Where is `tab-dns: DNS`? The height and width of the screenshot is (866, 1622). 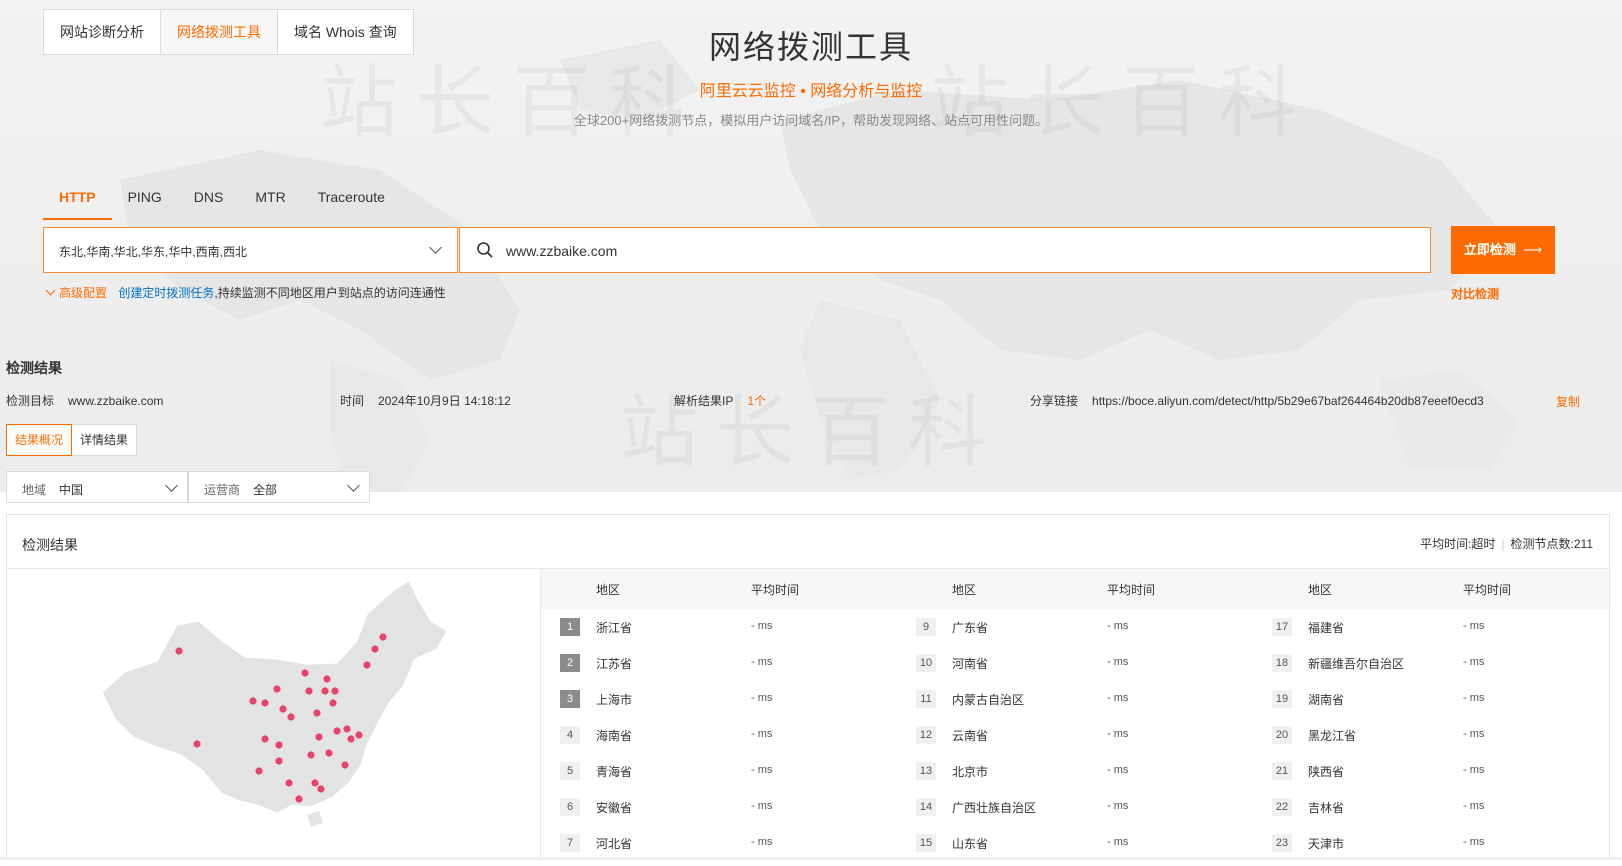 tab-dns: DNS is located at coordinates (209, 200).